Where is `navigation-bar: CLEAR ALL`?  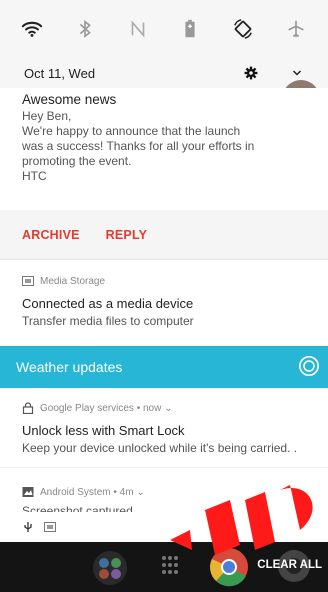 navigation-bar: CLEAR ALL is located at coordinates (164, 567).